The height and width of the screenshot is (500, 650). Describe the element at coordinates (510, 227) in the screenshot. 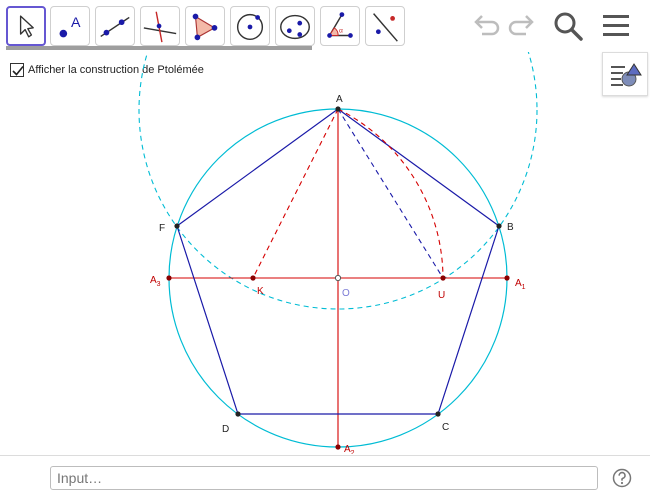

I see `label-b: B` at that location.